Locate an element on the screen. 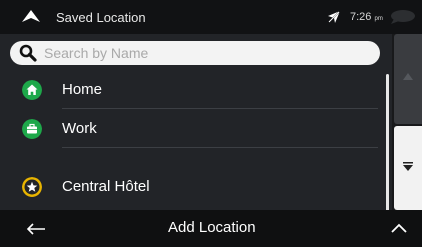 This screenshot has width=422, height=247. search-input is located at coordinates (209, 53).